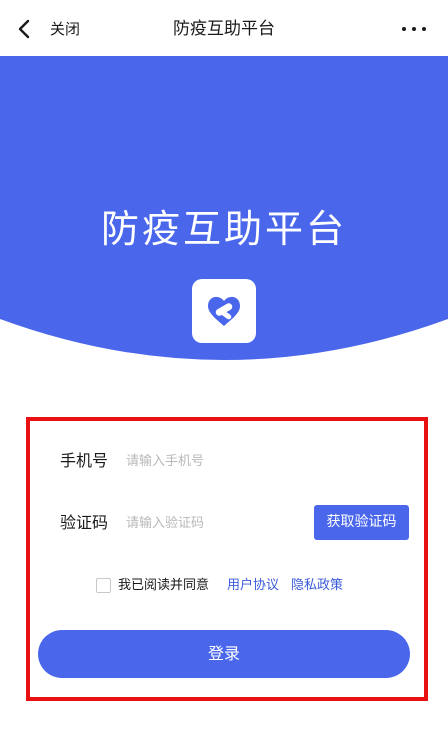 This screenshot has width=448, height=750. What do you see at coordinates (164, 585) in the screenshot?
I see `agree-text: 我已阅读并同意` at bounding box center [164, 585].